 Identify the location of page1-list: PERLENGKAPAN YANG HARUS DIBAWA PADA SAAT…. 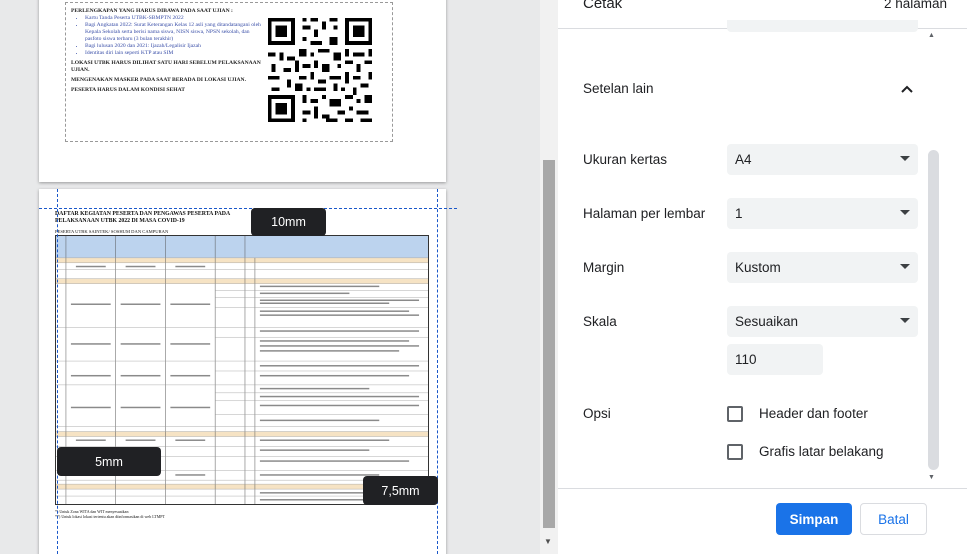
(166, 51).